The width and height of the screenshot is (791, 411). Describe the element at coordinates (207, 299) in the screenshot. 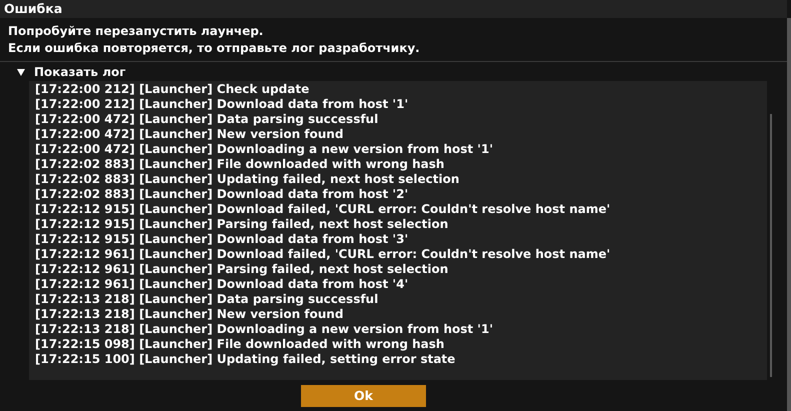

I see `log-line: [17:22:13 218] [Launcher] Data parsing successful` at that location.